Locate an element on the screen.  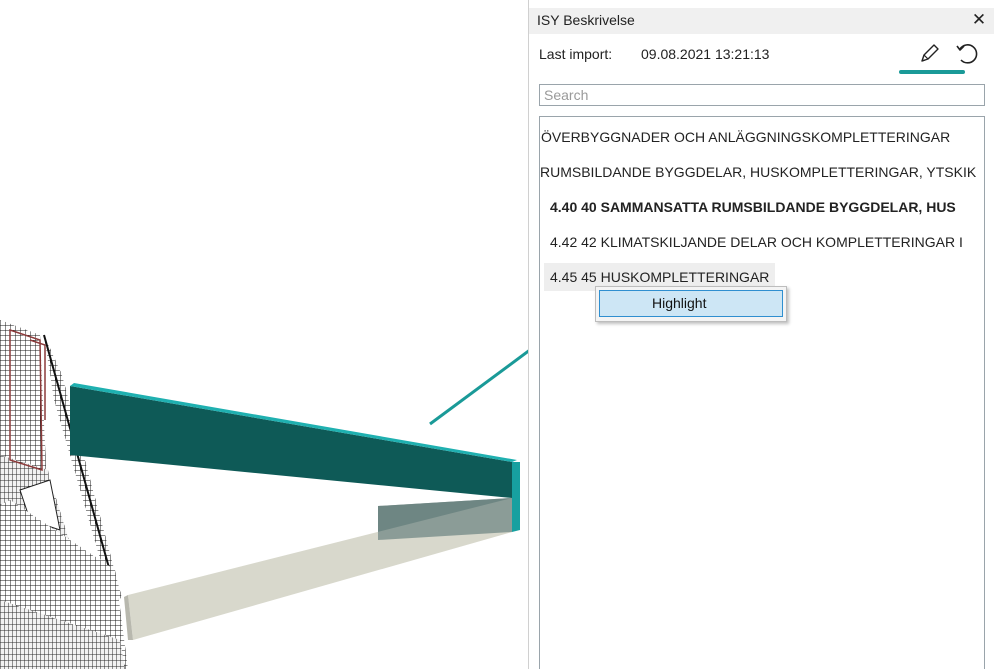
last-import-value: 09.08.2021 13:21:13 is located at coordinates (705, 54).